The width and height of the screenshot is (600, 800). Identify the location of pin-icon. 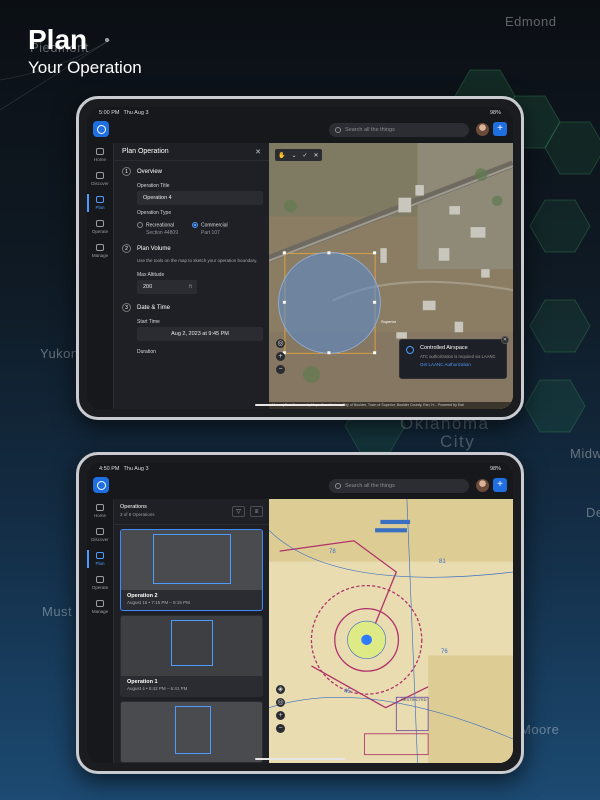
(100, 555).